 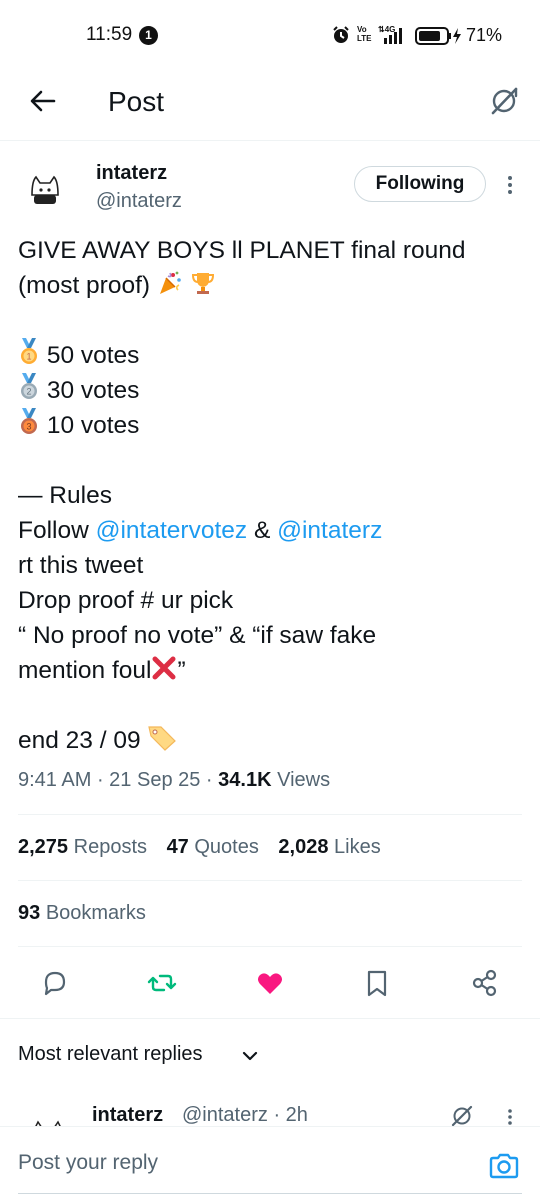 I want to click on label-tag-icon, so click(x=162, y=738).